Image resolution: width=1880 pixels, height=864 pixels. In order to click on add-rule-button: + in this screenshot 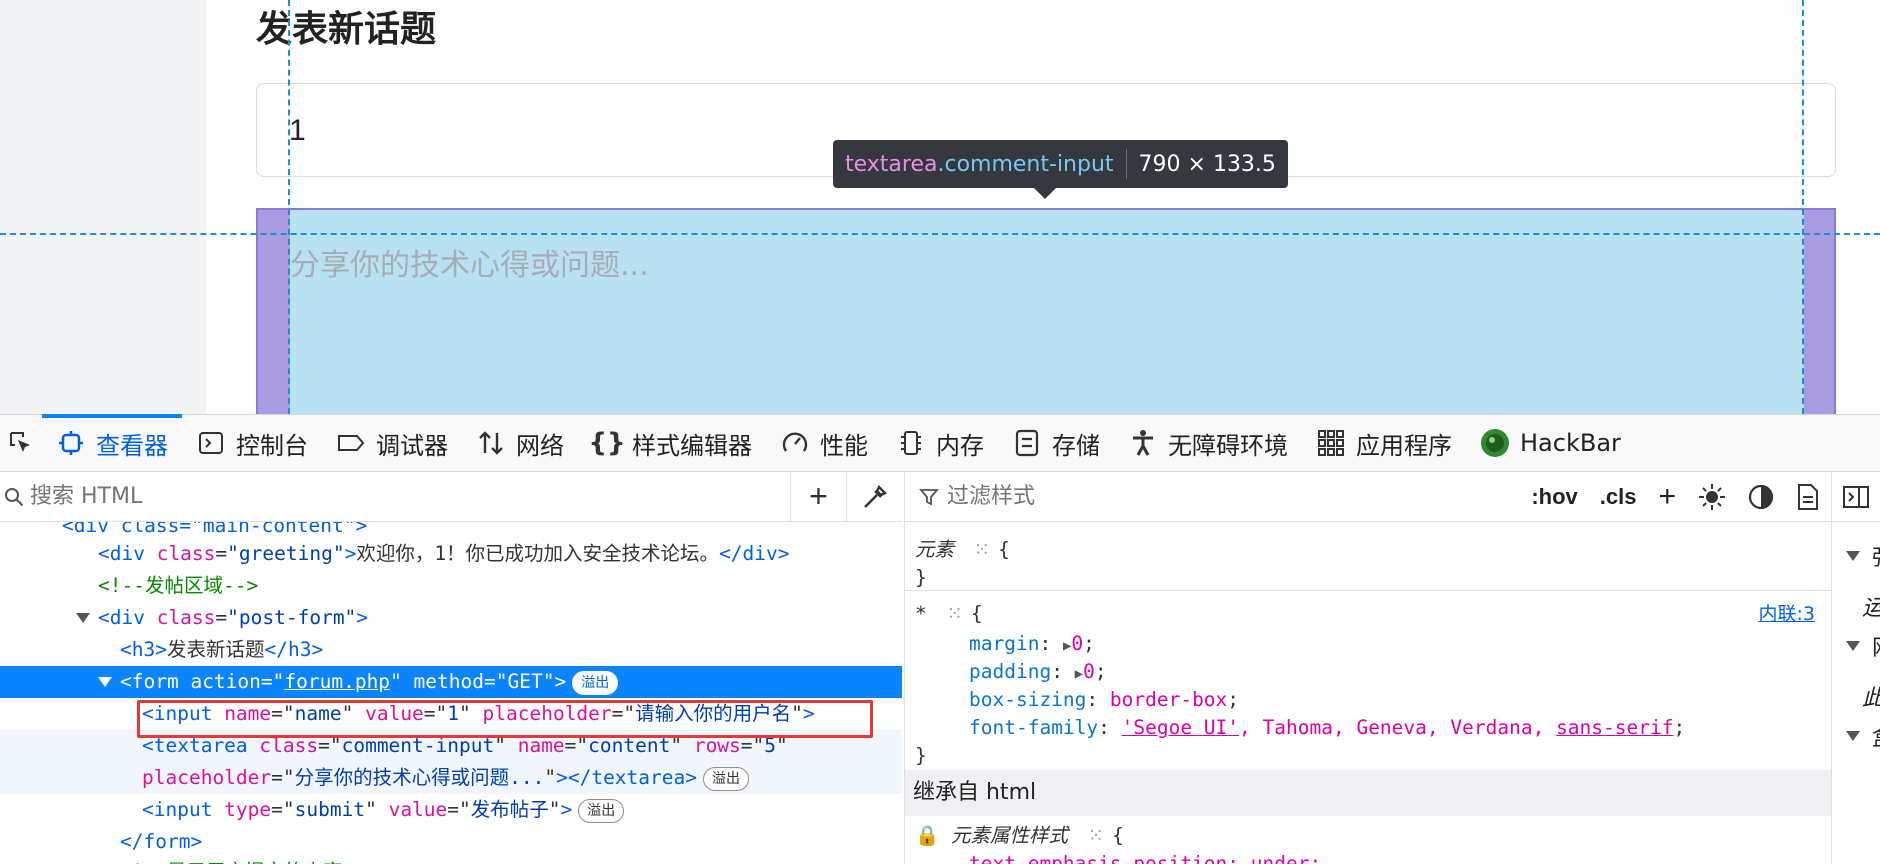, I will do `click(1667, 497)`.